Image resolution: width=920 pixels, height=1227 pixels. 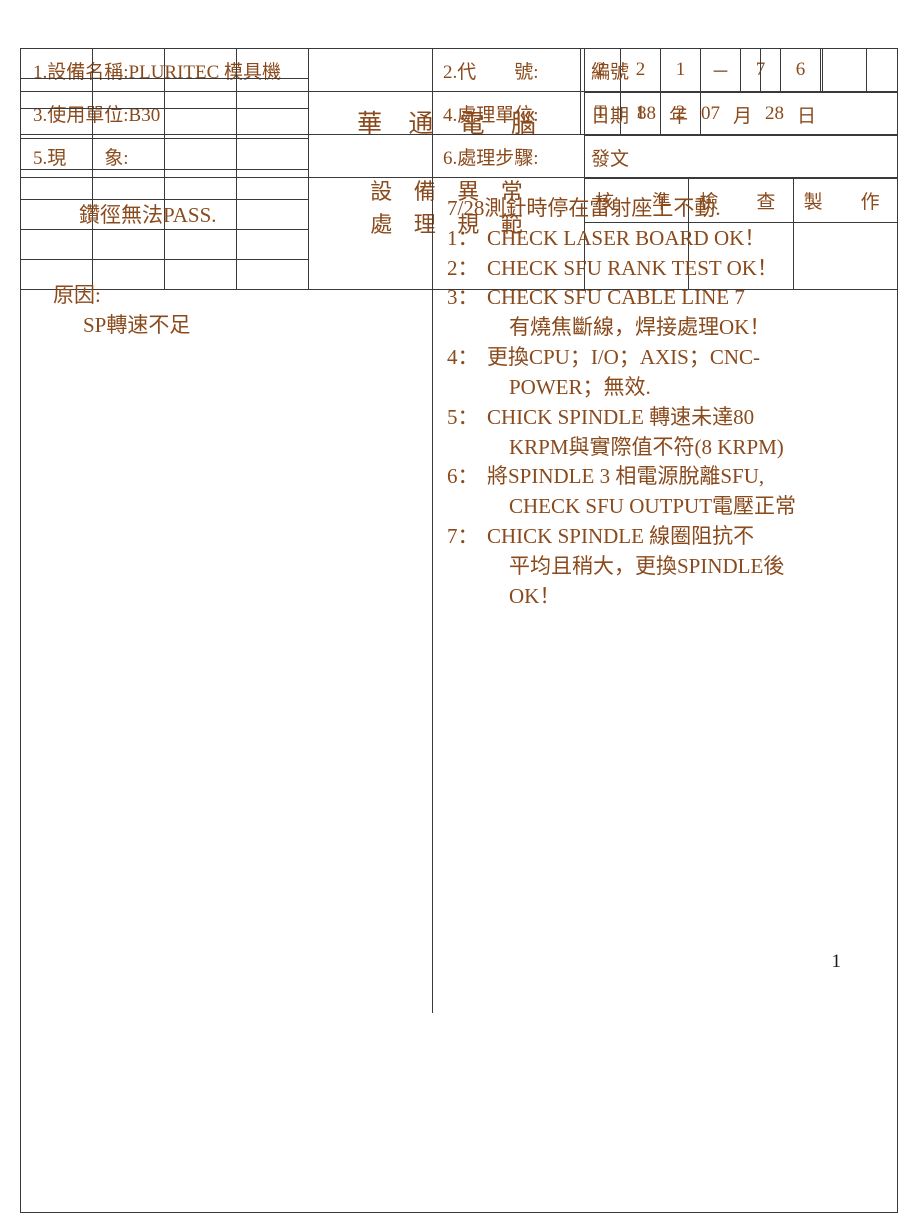 I want to click on meta-row-date: 日期 88 年 07 月 28 日, so click(x=741, y=114).